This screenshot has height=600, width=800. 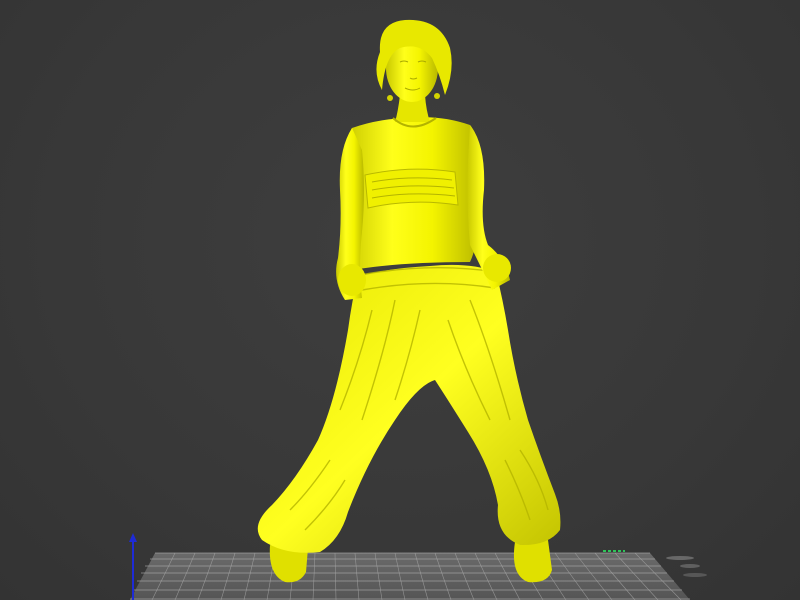 I want to click on shadow-smudge, so click(x=686, y=566).